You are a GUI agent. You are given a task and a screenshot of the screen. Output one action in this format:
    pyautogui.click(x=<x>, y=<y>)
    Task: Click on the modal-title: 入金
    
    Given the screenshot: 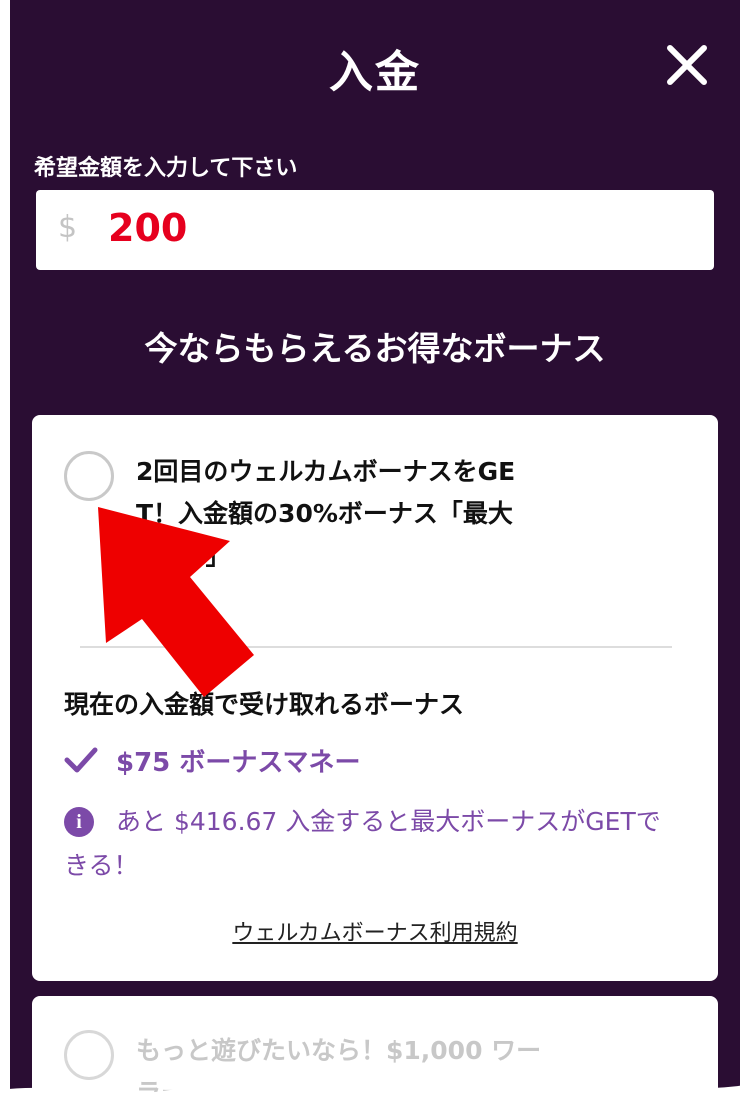 What is the action you would take?
    pyautogui.click(x=375, y=72)
    